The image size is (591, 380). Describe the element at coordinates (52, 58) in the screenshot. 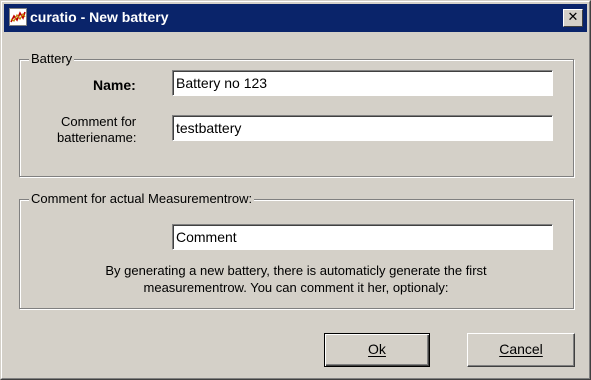

I see `battery-group-legend: Battery` at that location.